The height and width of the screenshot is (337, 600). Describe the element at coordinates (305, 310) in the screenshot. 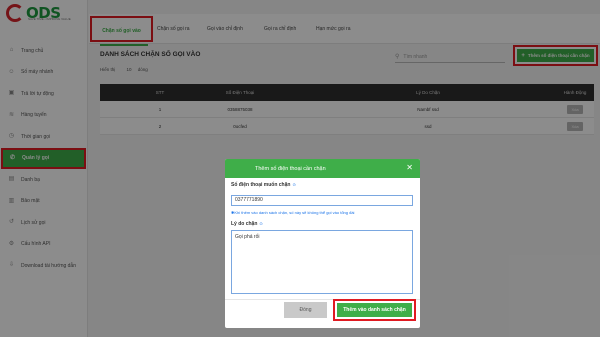

I see `close-button: Đóng` at that location.